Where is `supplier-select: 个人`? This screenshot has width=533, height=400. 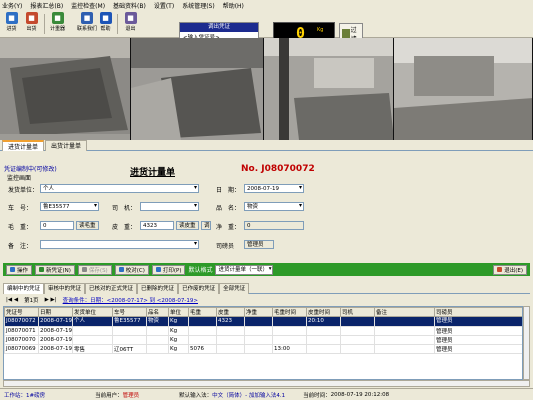 supplier-select: 个人 is located at coordinates (119, 188).